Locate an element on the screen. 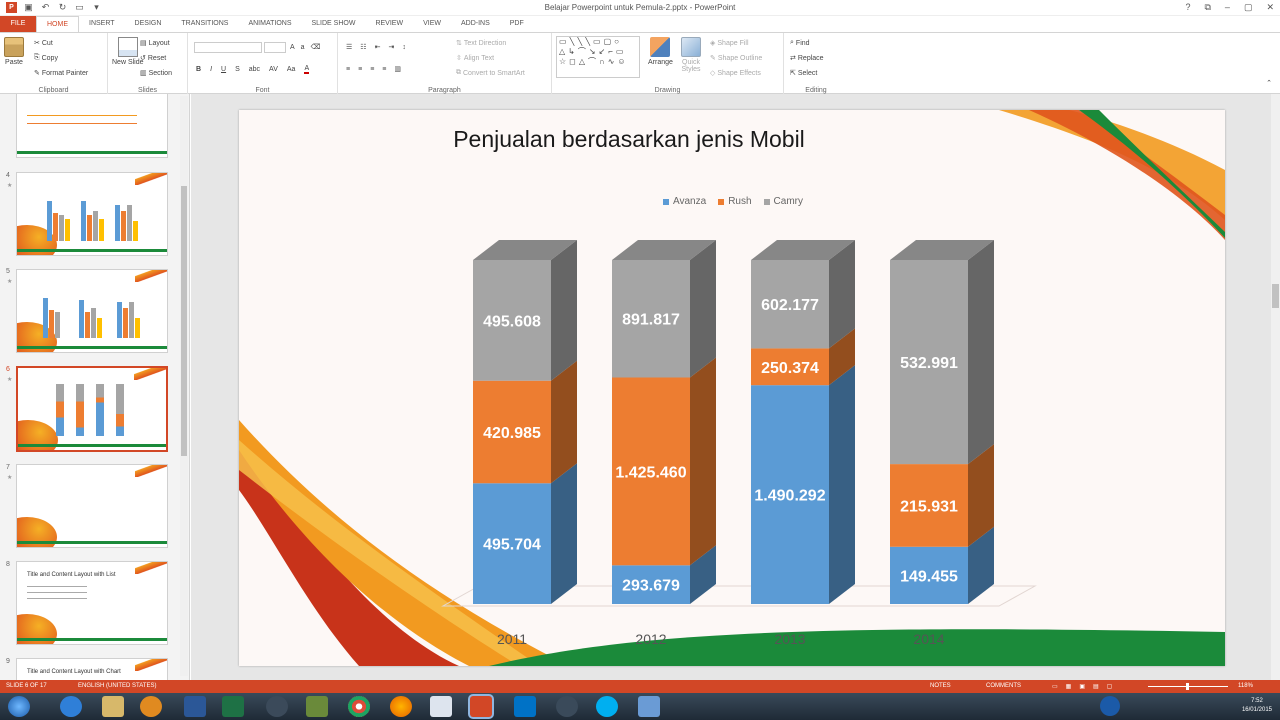 This screenshot has height=720, width=1280. spacing-icon: AV is located at coordinates (273, 69).